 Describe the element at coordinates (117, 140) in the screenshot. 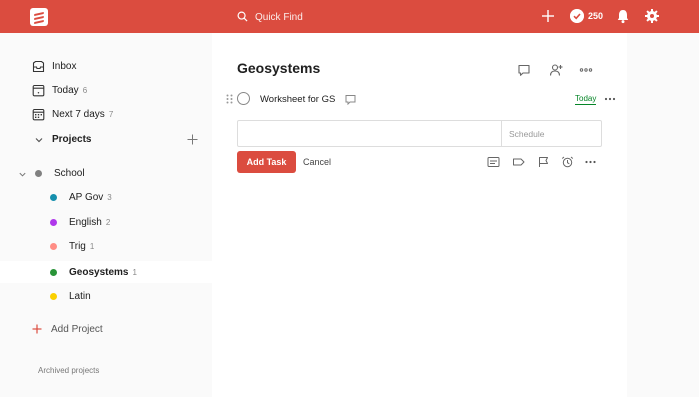

I see `projects-section-header: Projects` at that location.